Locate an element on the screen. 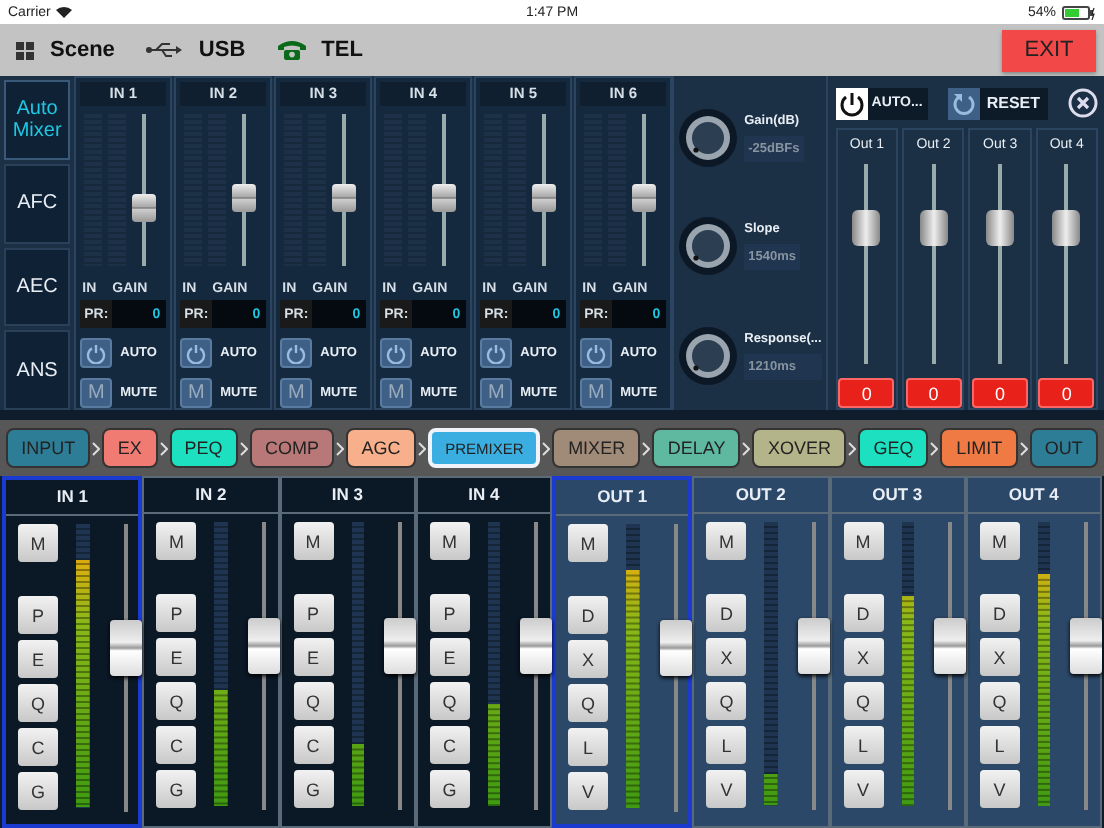 This screenshot has width=1104, height=828. channel-strip: OUT 3 M D X Q L V is located at coordinates (897, 652).